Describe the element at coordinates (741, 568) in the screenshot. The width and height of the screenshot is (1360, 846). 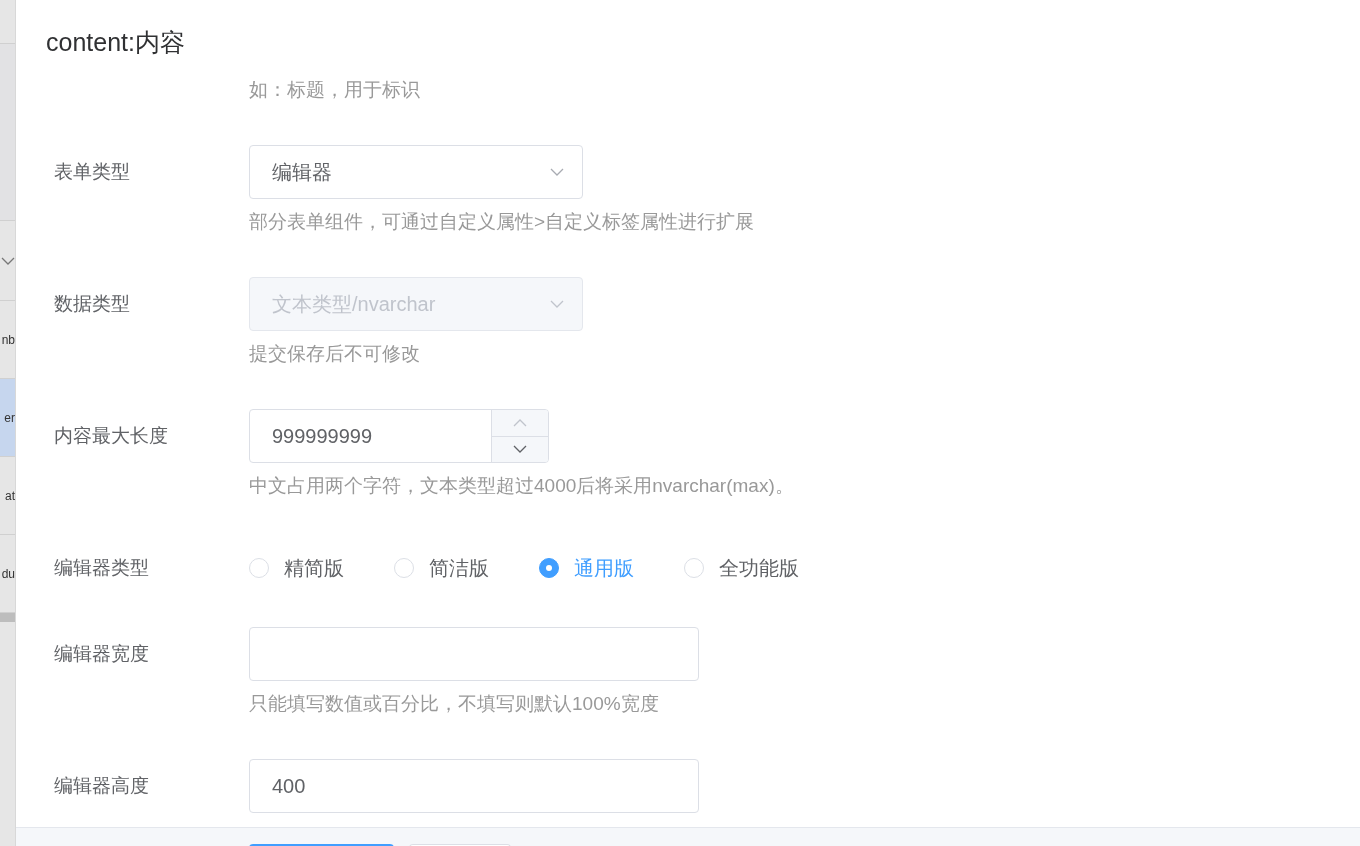
I see `radio-option: 全功能版` at that location.